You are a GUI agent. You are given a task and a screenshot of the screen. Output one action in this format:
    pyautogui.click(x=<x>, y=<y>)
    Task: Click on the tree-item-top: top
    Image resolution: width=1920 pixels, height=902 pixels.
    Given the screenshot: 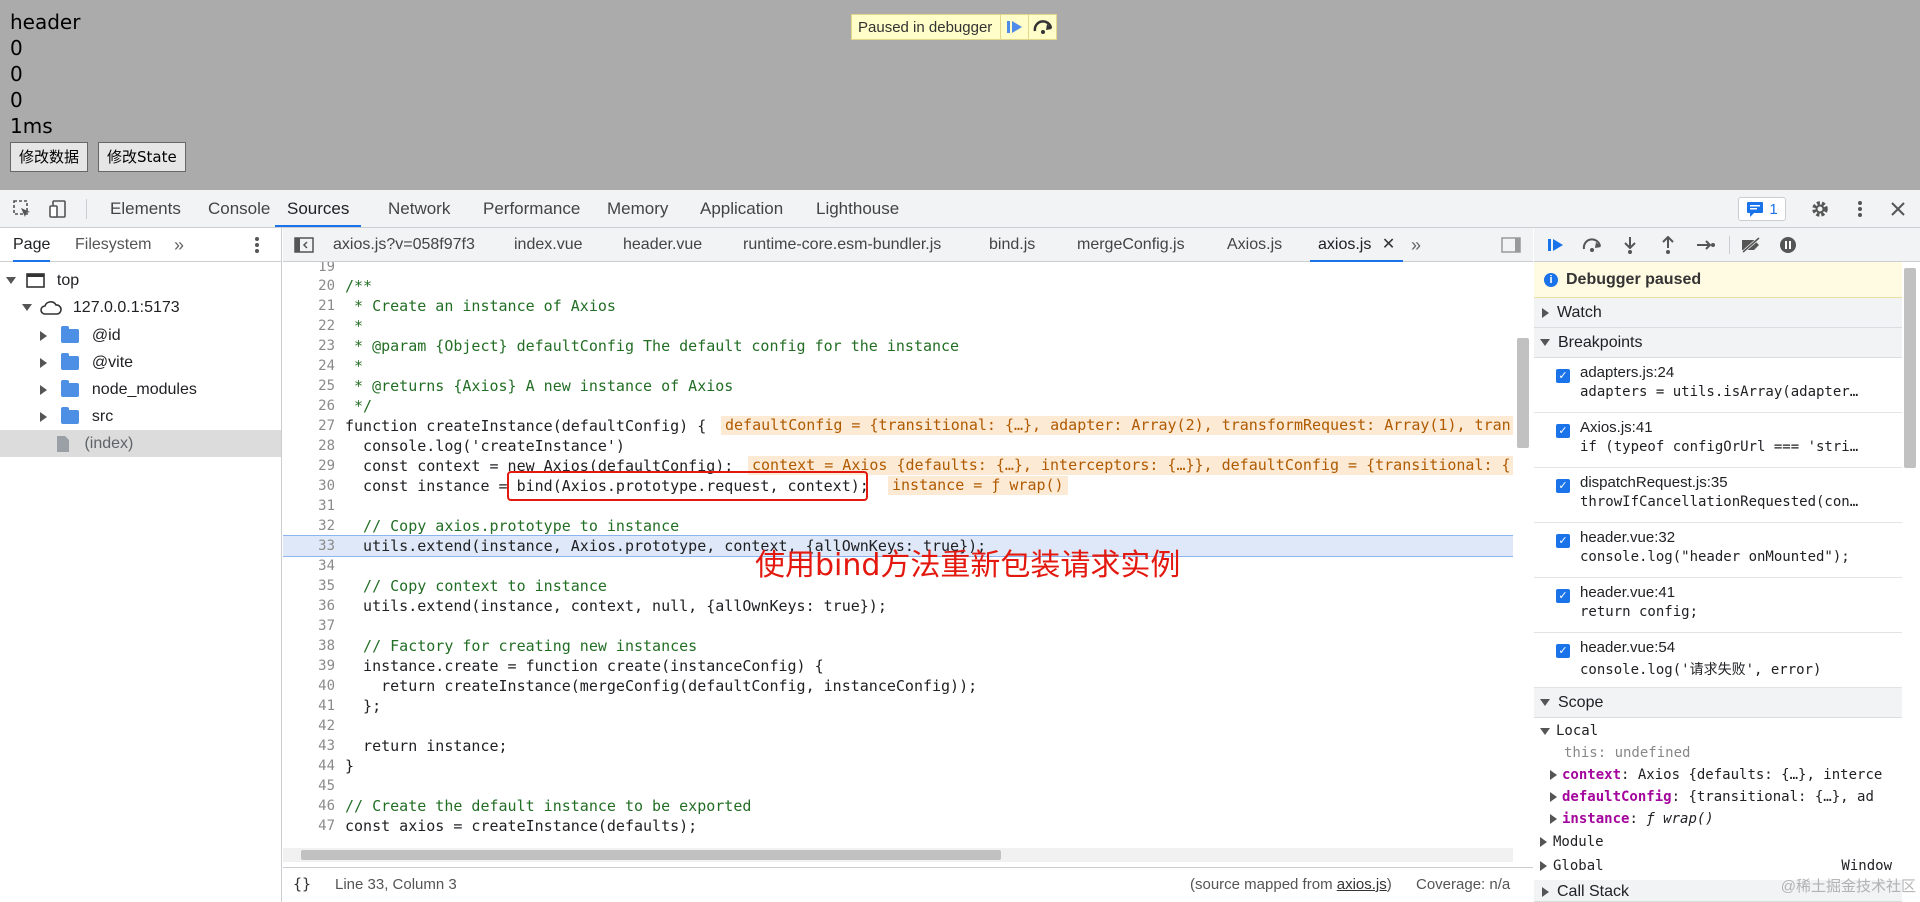 What is the action you would take?
    pyautogui.click(x=42, y=280)
    